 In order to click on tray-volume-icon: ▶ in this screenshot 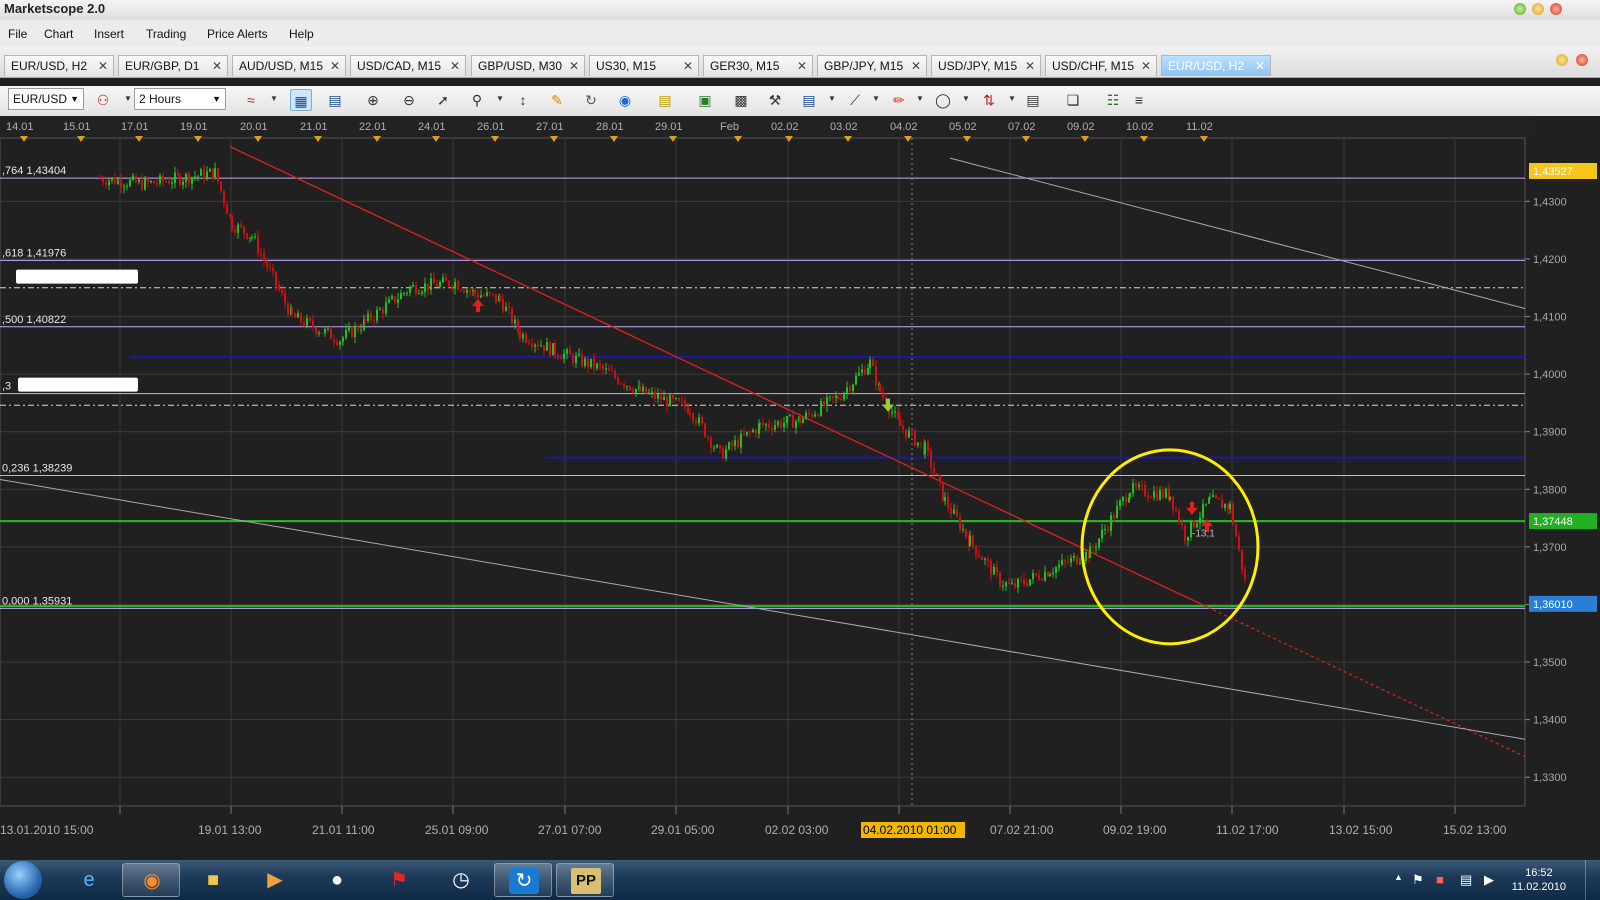, I will do `click(1489, 880)`.